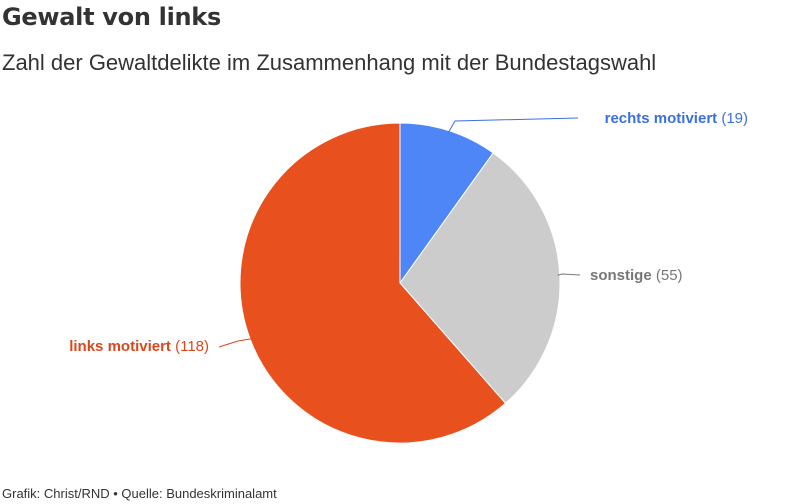 The image size is (800, 504). What do you see at coordinates (139, 346) in the screenshot?
I see `slice-label-links-motiviert: links motiviert (118)` at bounding box center [139, 346].